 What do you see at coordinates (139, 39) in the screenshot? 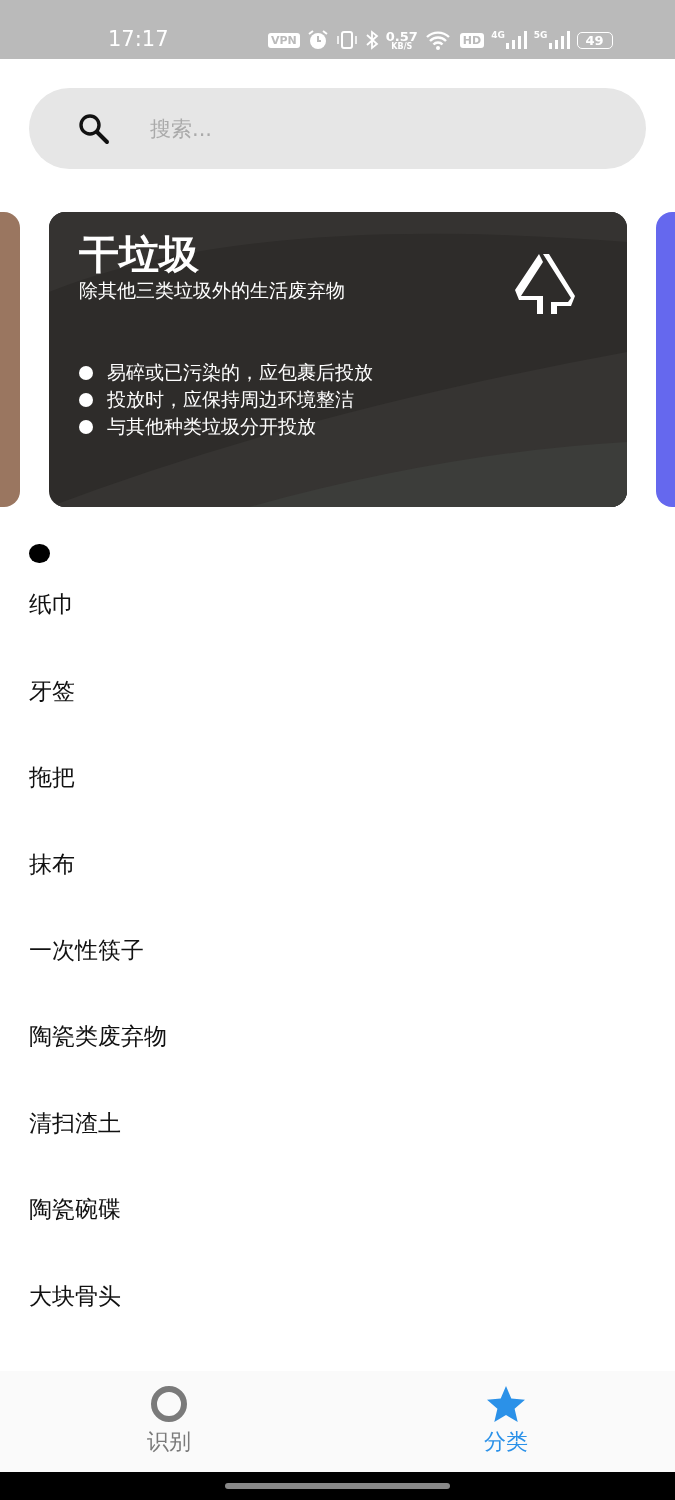
I see `clock-time: 17:17` at bounding box center [139, 39].